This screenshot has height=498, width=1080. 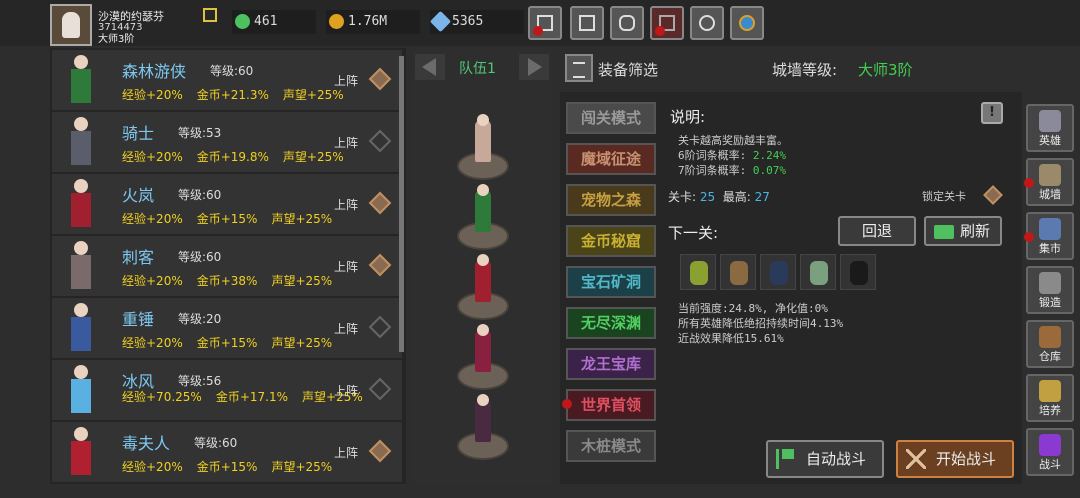 What do you see at coordinates (232, 157) in the screenshot?
I see `hero-bonus-gold: 金币+19.8%` at bounding box center [232, 157].